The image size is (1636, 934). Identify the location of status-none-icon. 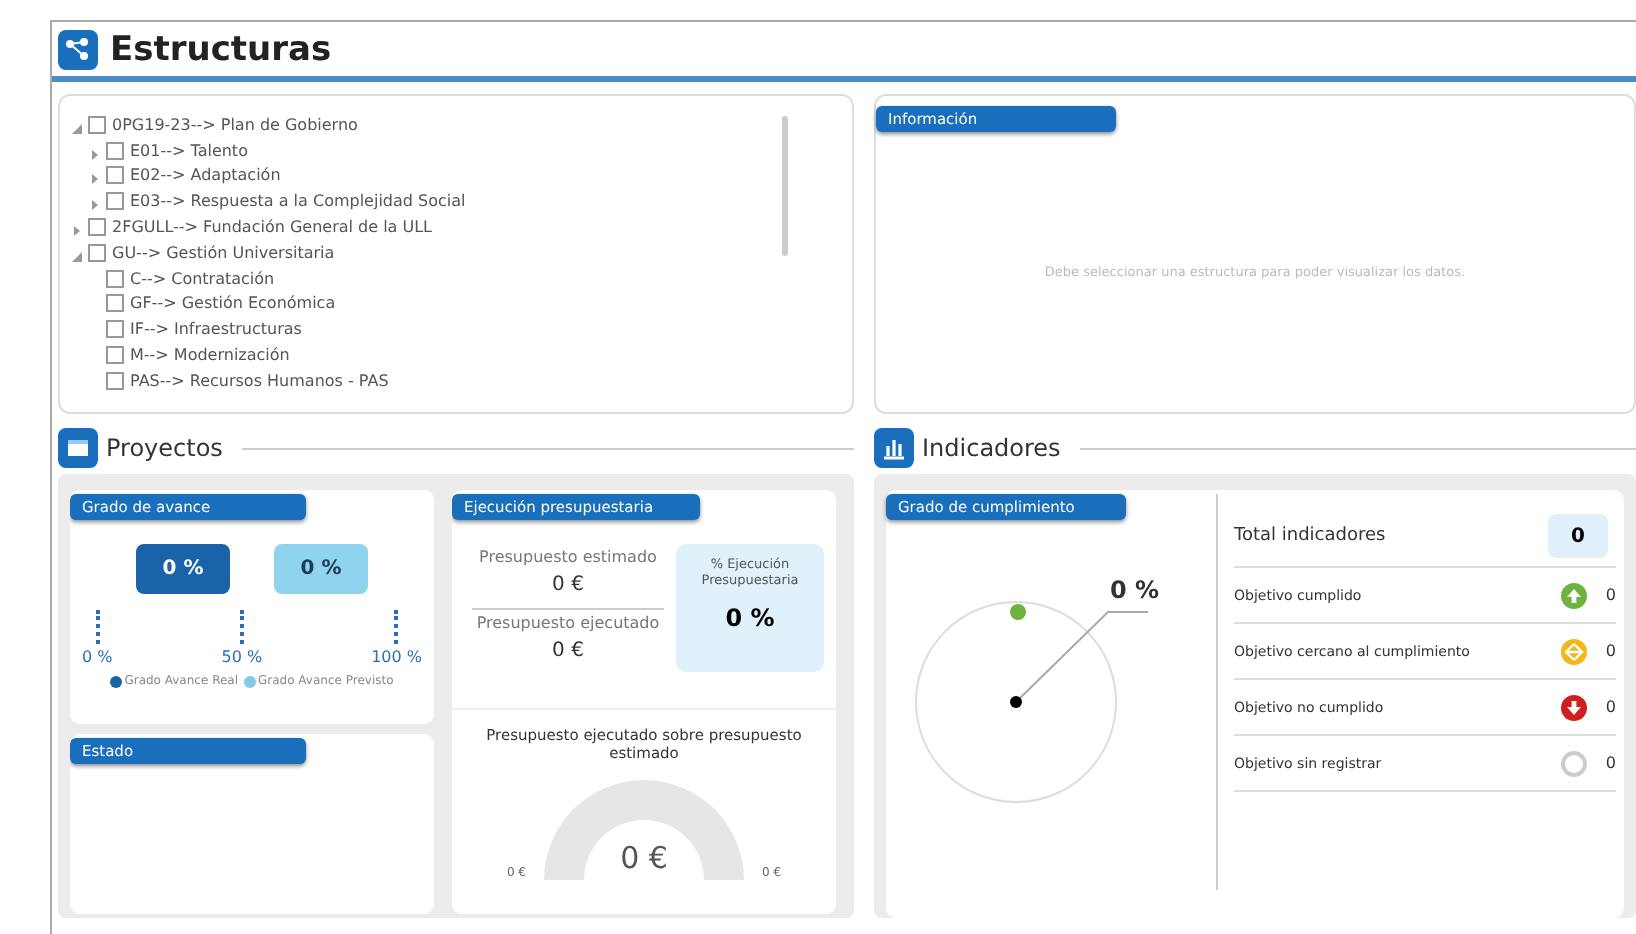
(1574, 763).